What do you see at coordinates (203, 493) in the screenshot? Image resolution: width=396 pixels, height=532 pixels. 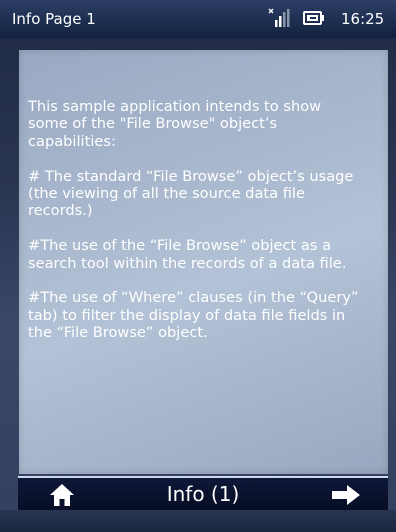 I see `bottom-nav-bar: Info (1)` at bounding box center [203, 493].